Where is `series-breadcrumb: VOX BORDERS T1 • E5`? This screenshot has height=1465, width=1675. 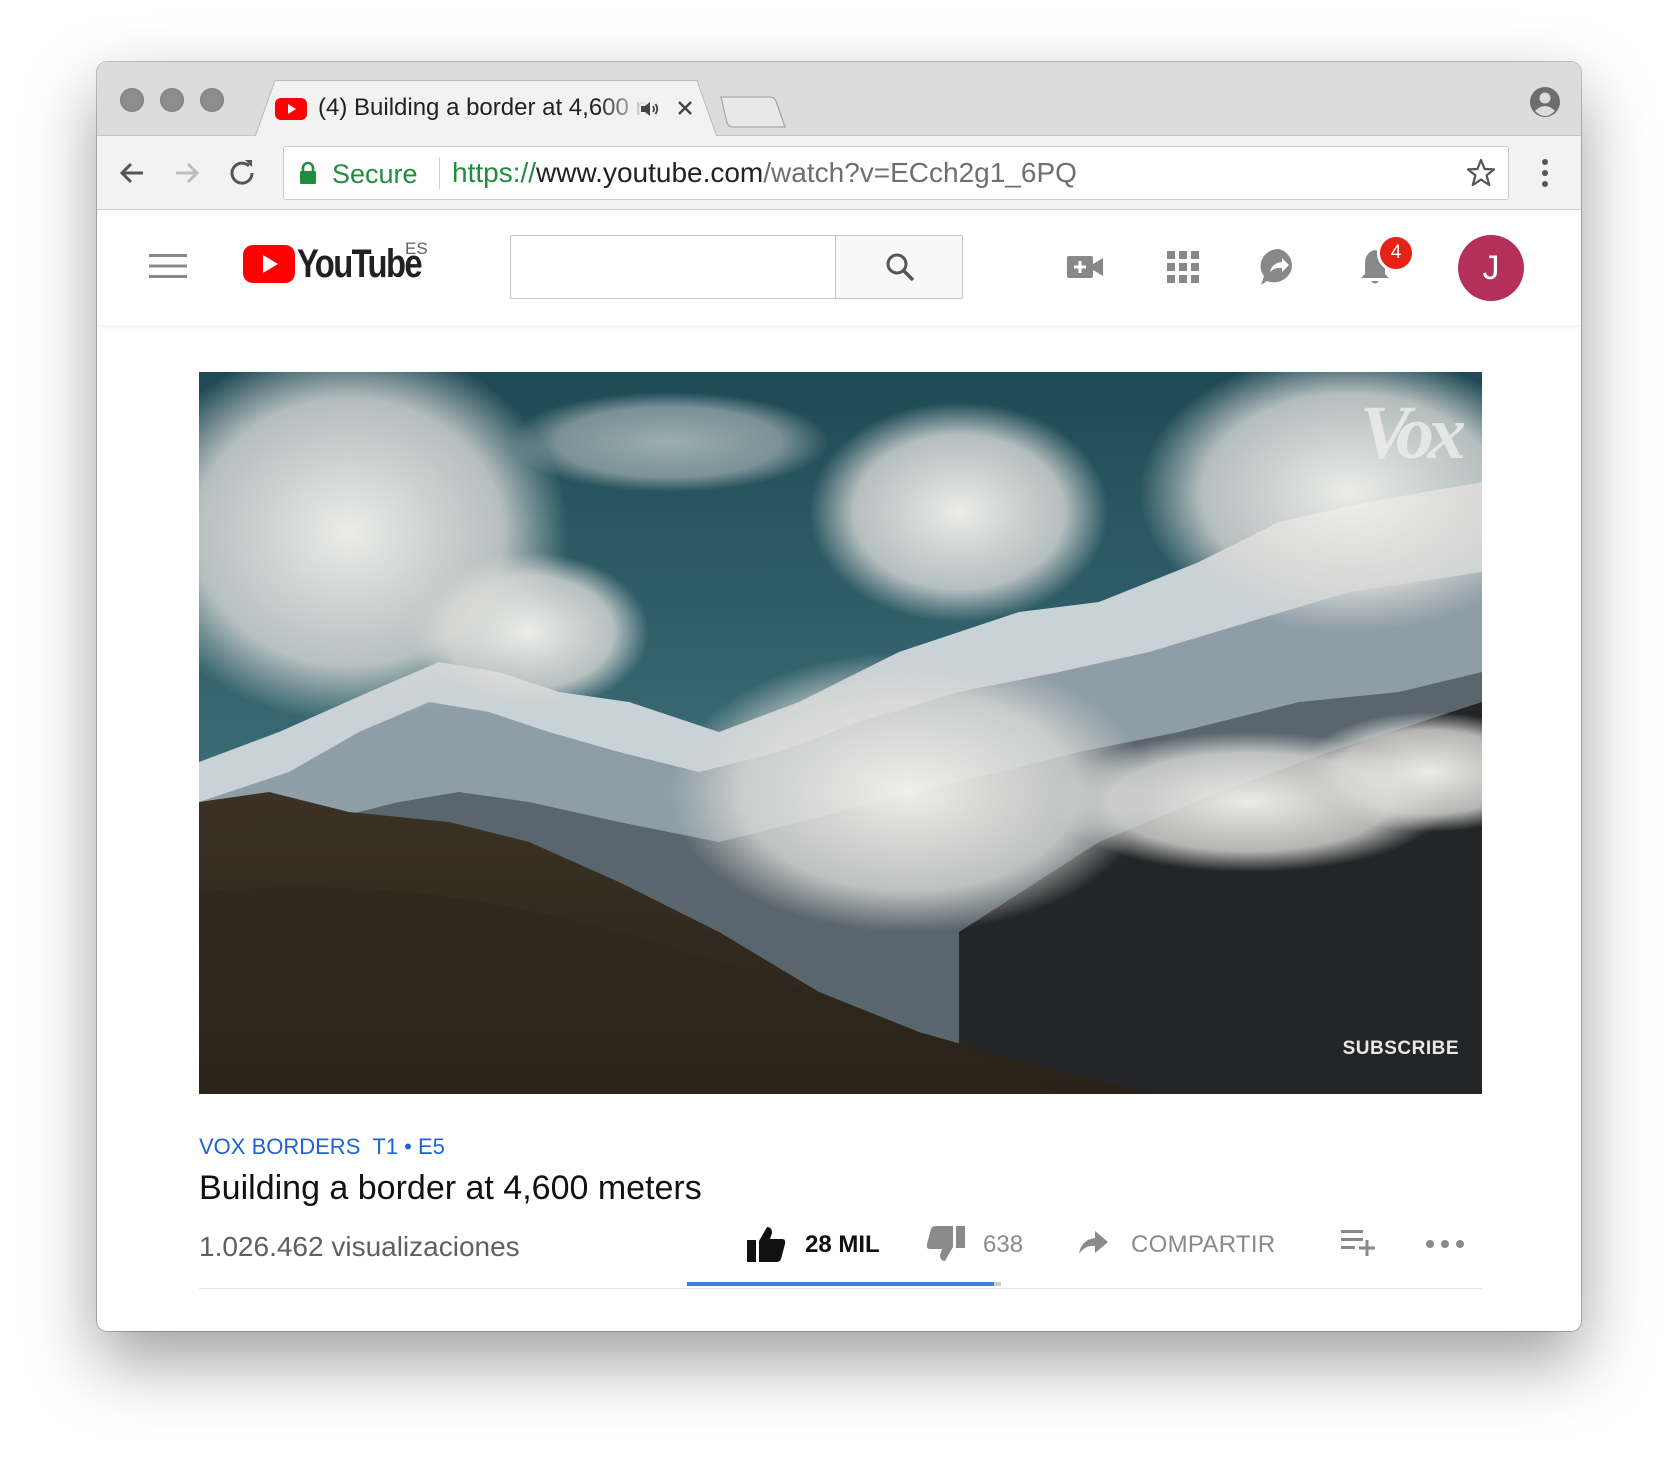
series-breadcrumb: VOX BORDERS T1 • E5 is located at coordinates (322, 1147).